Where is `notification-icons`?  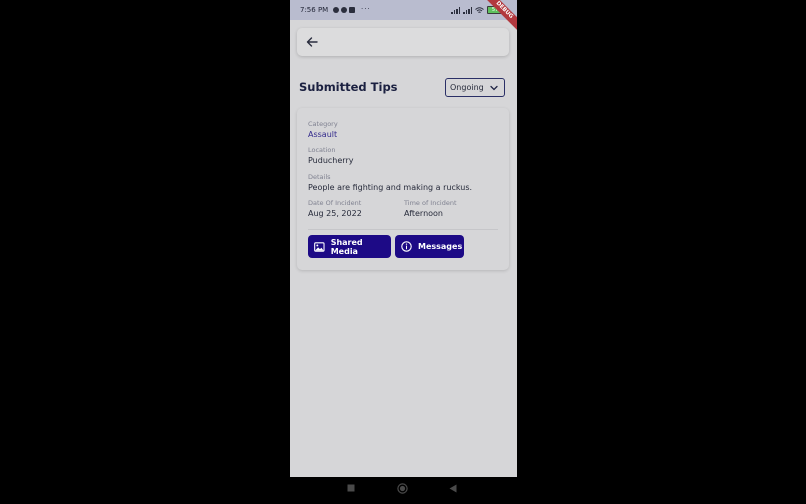
notification-icons is located at coordinates (344, 10).